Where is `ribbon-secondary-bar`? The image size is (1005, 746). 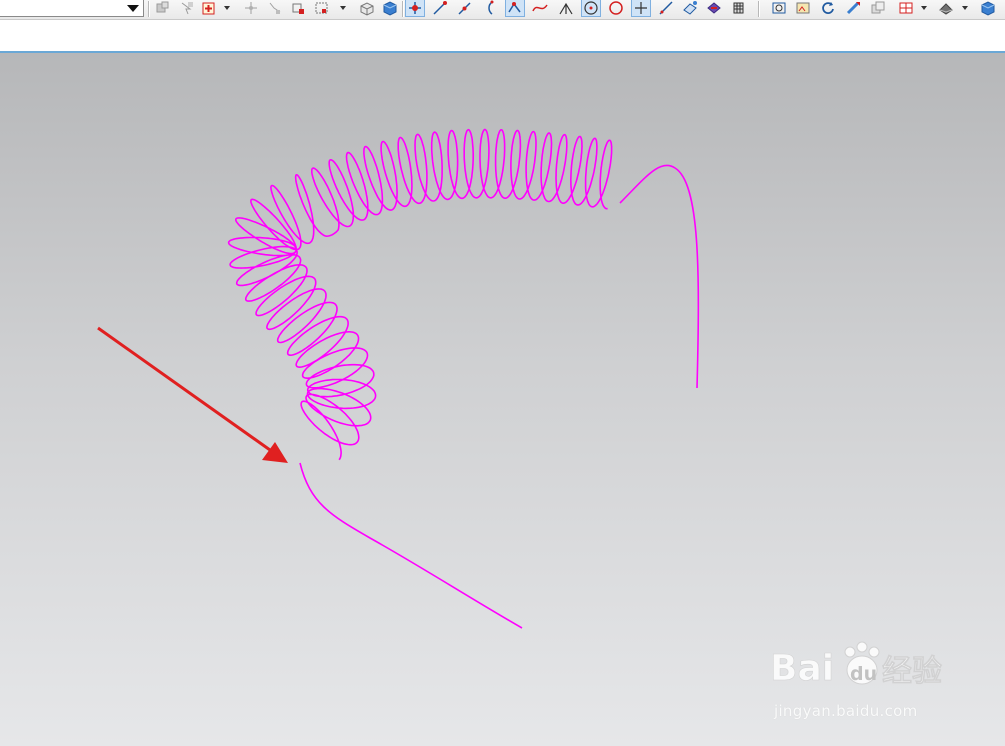
ribbon-secondary-bar is located at coordinates (502, 36).